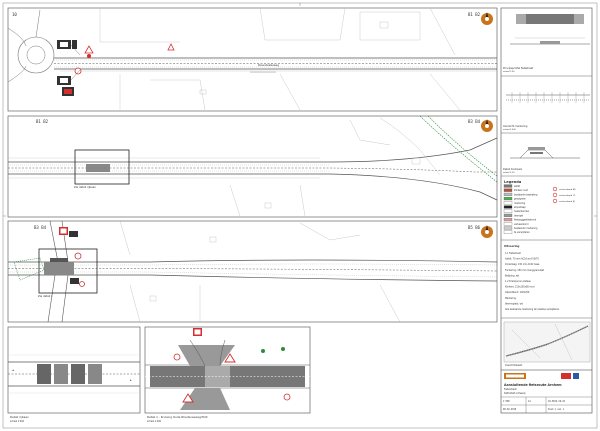 The width and height of the screenshot is (600, 431). What do you see at coordinates (566, 376) in the screenshot?
I see `client-logo` at bounding box center [566, 376].